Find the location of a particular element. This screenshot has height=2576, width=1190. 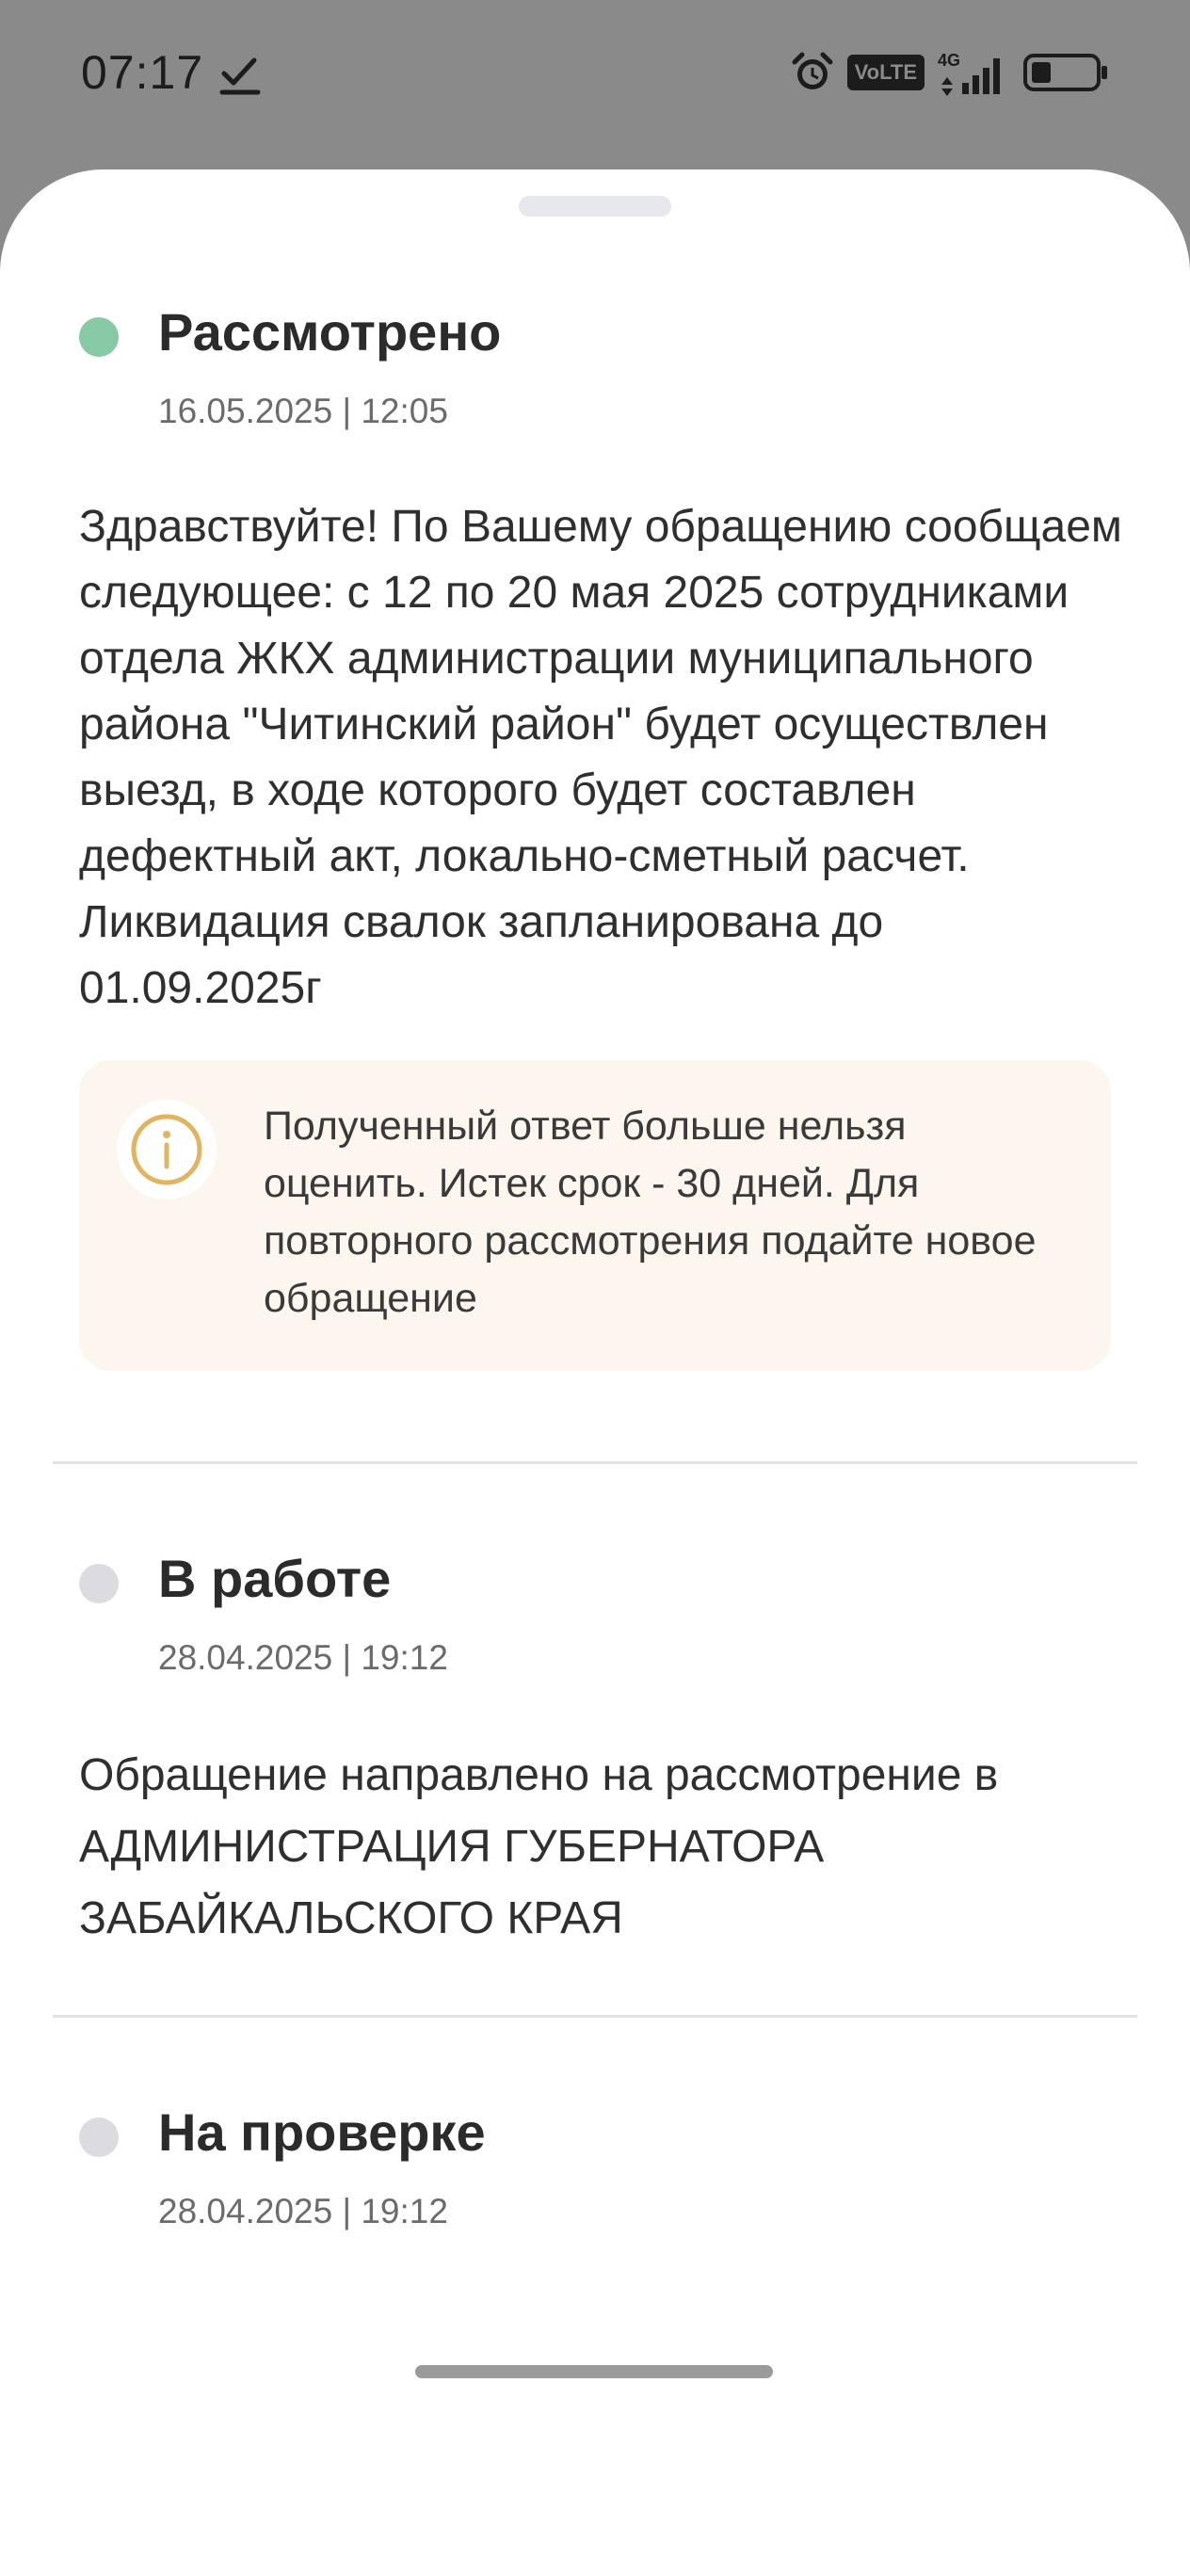

home-indicator is located at coordinates (594, 2371).